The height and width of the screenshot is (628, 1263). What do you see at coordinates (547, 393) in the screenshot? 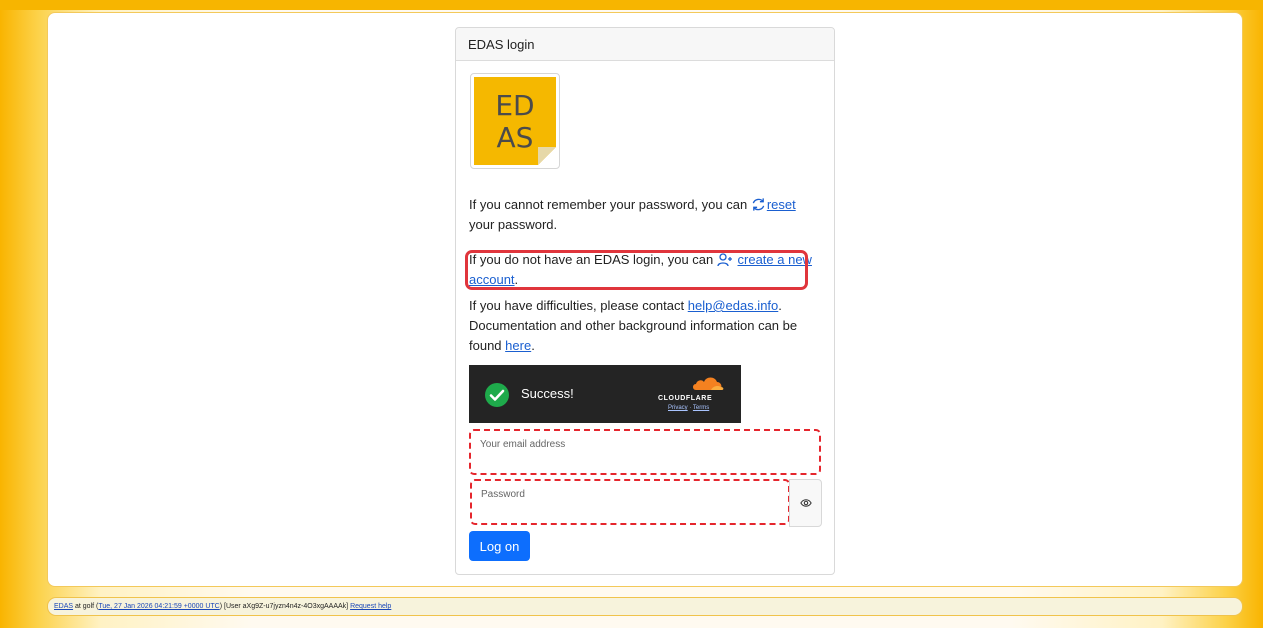
I see `captcha-status: Success!` at bounding box center [547, 393].